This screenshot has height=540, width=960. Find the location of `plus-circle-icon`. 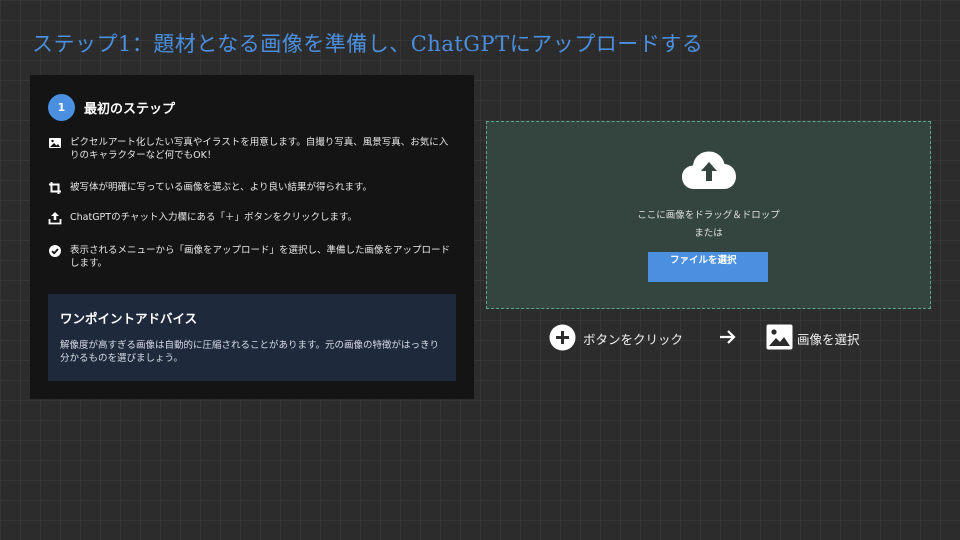

plus-circle-icon is located at coordinates (562, 337).